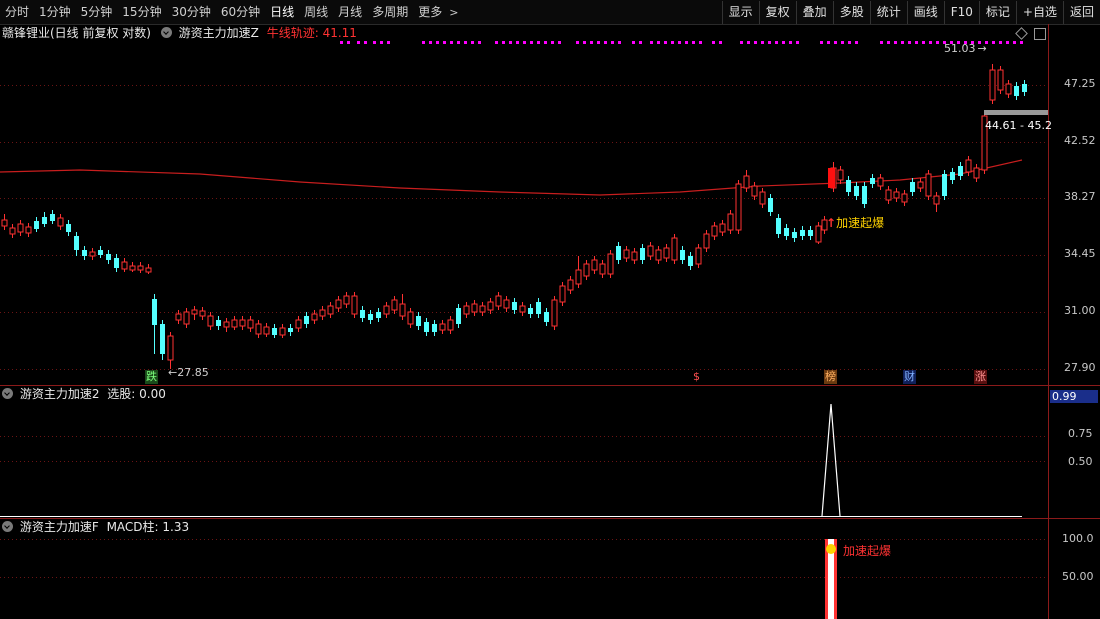 The image size is (1100, 619). I want to click on period-tab-1: 1分钟, so click(55, 12).